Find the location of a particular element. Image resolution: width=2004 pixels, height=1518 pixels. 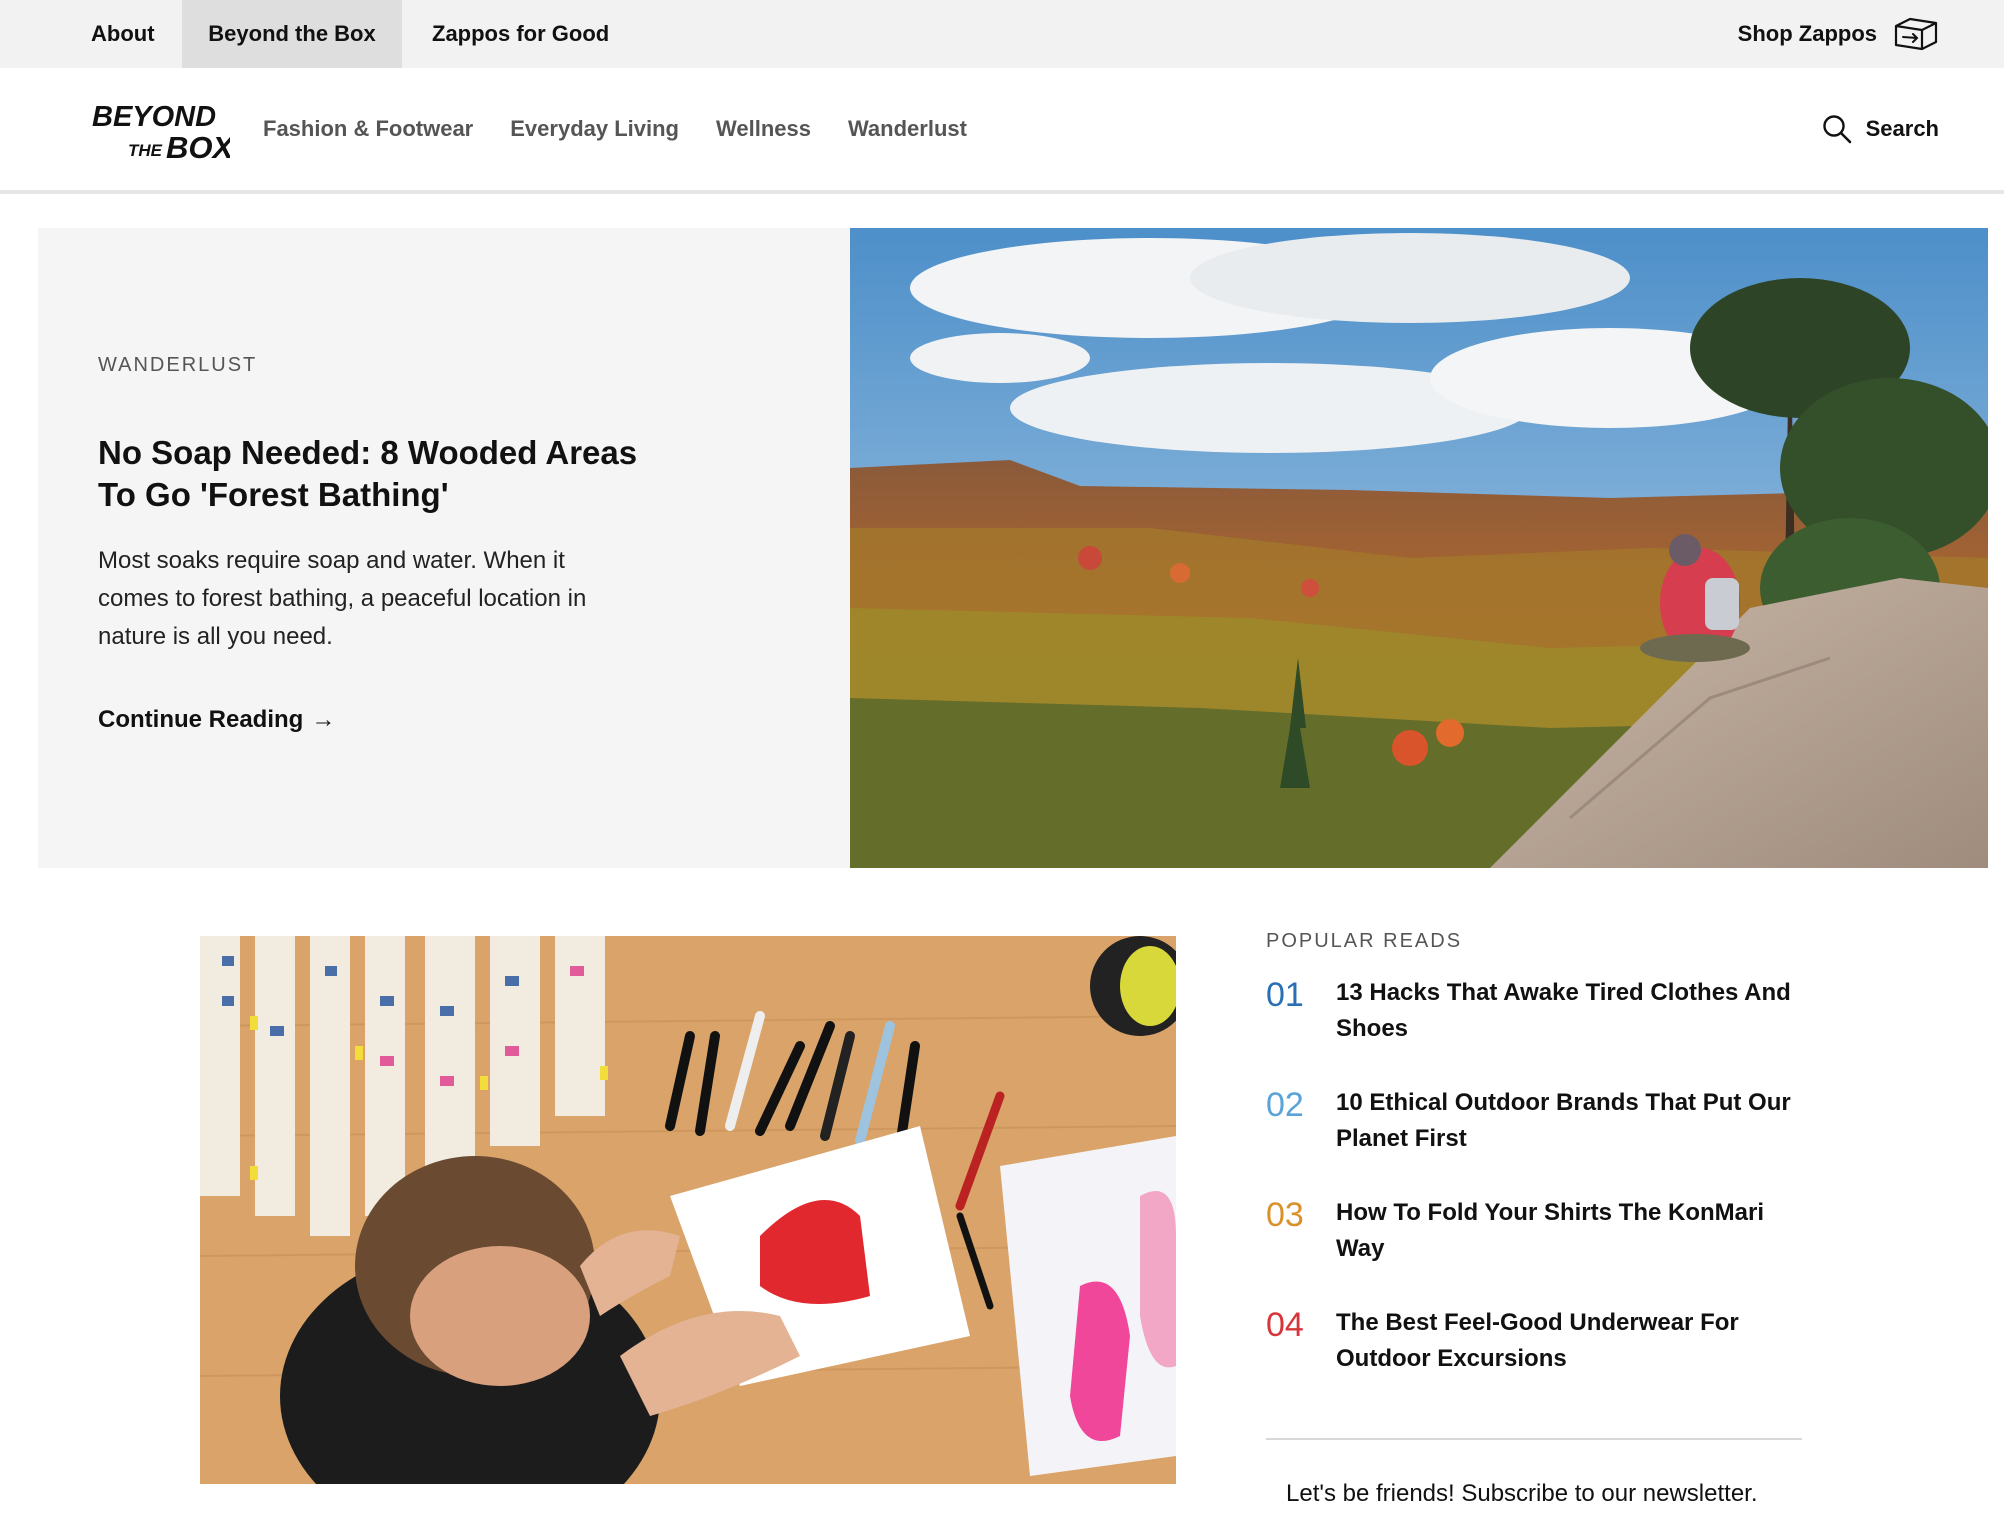

popular-item-number: 04 is located at coordinates (1285, 1325).